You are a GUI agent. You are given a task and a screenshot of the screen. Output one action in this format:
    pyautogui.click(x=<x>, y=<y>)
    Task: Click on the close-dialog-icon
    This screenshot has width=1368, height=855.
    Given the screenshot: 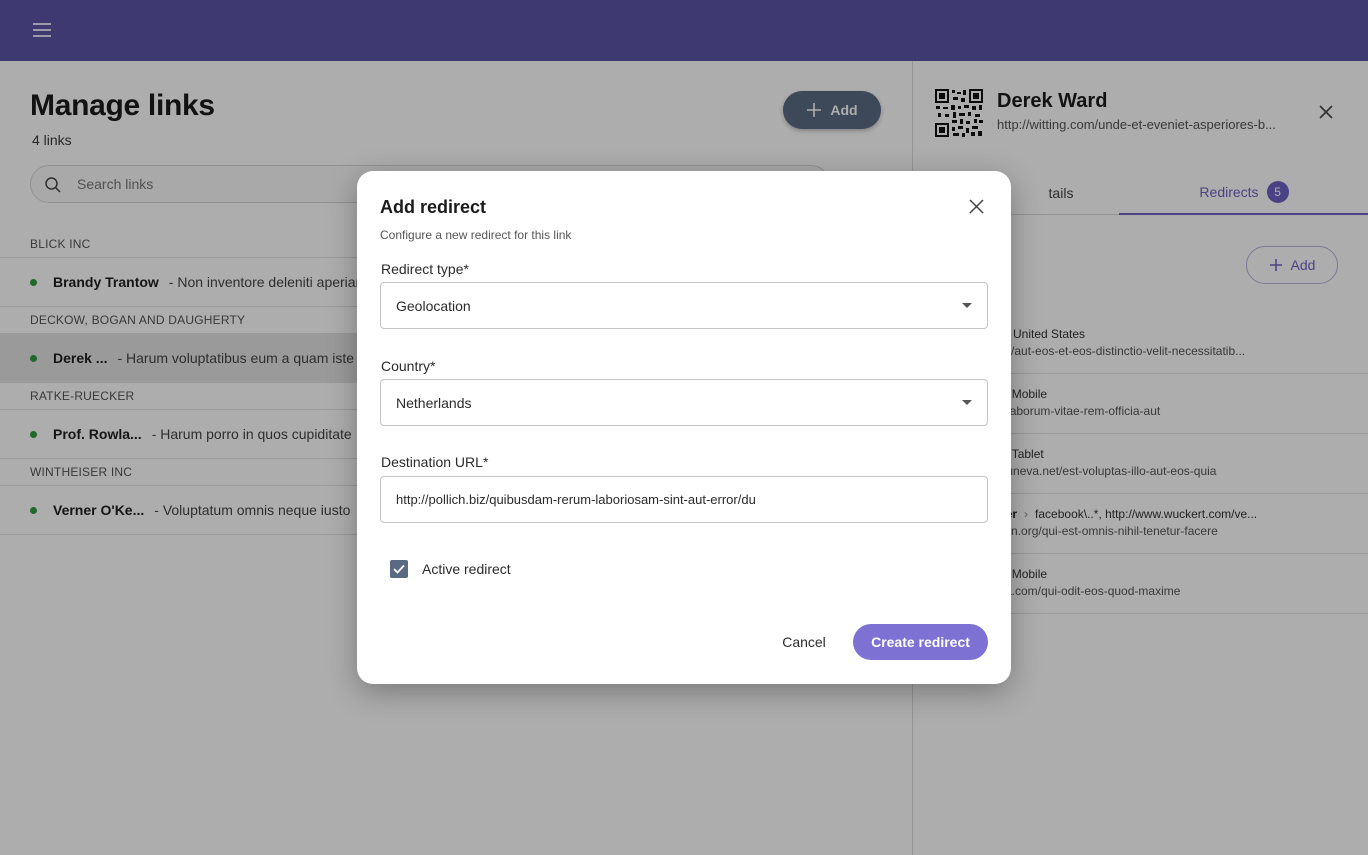 What is the action you would take?
    pyautogui.click(x=976, y=206)
    